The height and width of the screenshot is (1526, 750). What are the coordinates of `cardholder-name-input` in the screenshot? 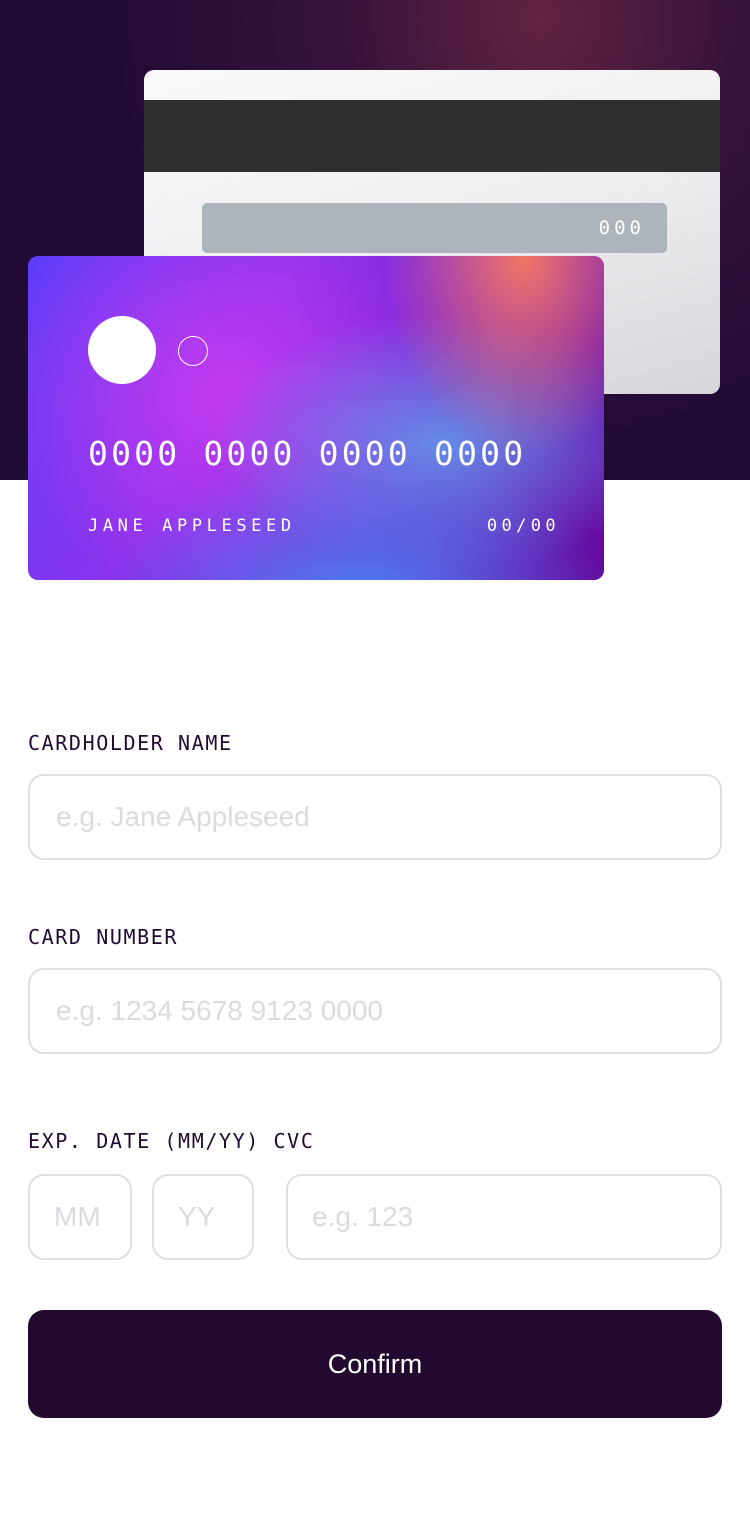 It's located at (375, 817).